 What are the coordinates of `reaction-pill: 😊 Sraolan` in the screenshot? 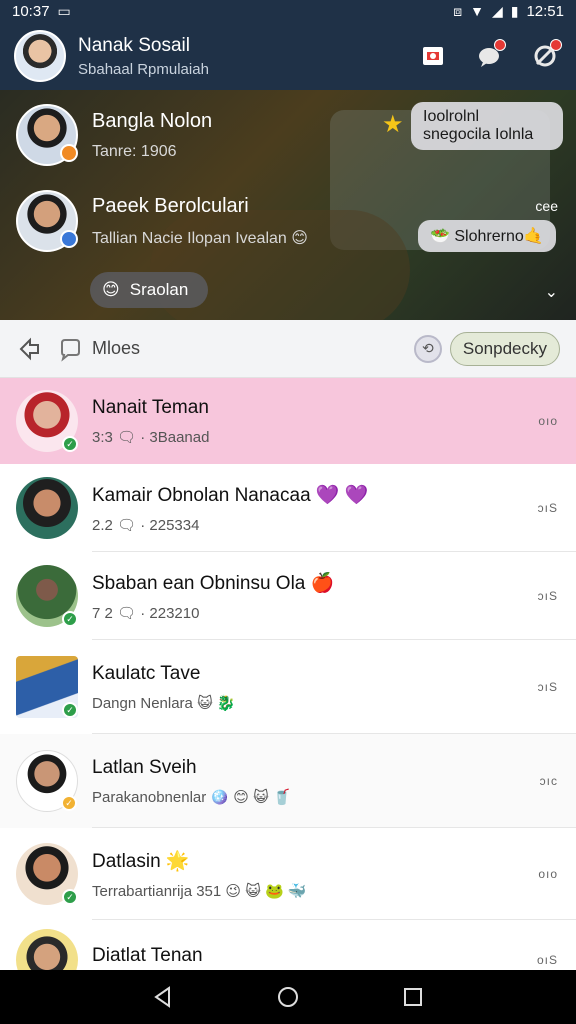 It's located at (149, 290).